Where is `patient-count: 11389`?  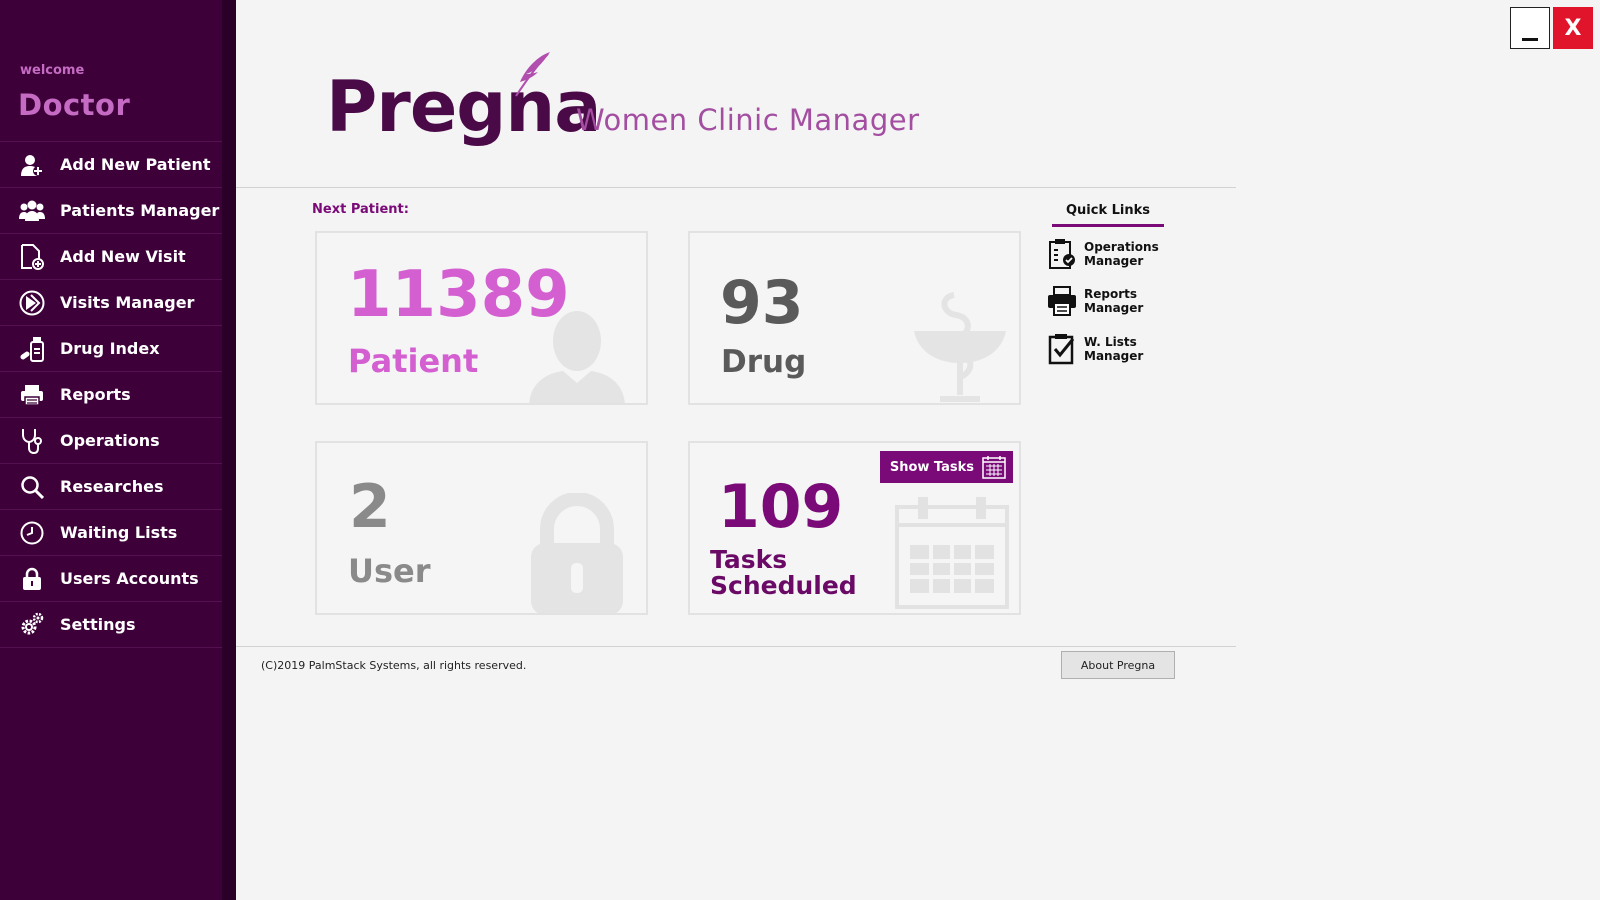
patient-count: 11389 is located at coordinates (458, 295).